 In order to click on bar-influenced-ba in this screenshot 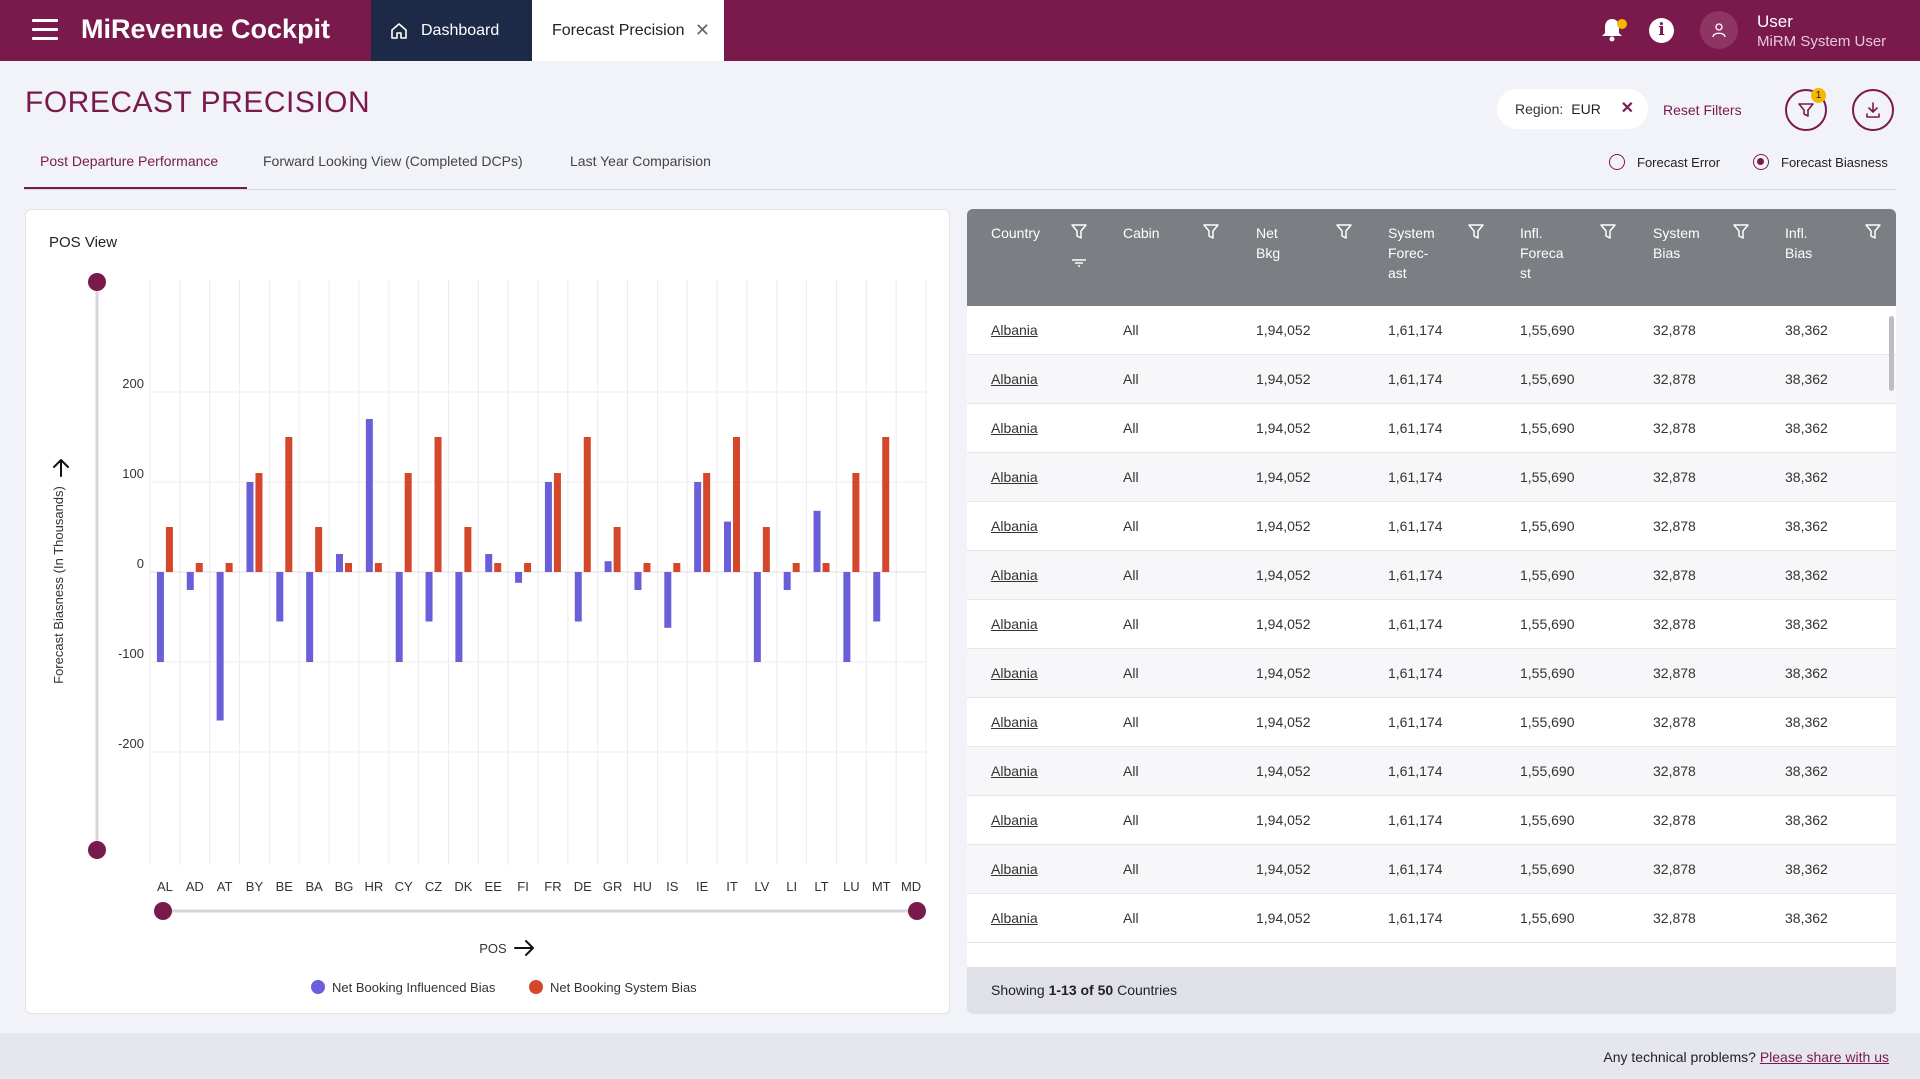, I will do `click(310, 617)`.